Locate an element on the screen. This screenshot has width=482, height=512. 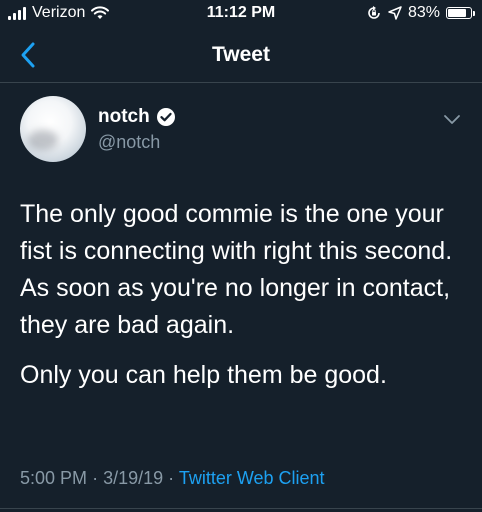
author-name-row: notch is located at coordinates (137, 117).